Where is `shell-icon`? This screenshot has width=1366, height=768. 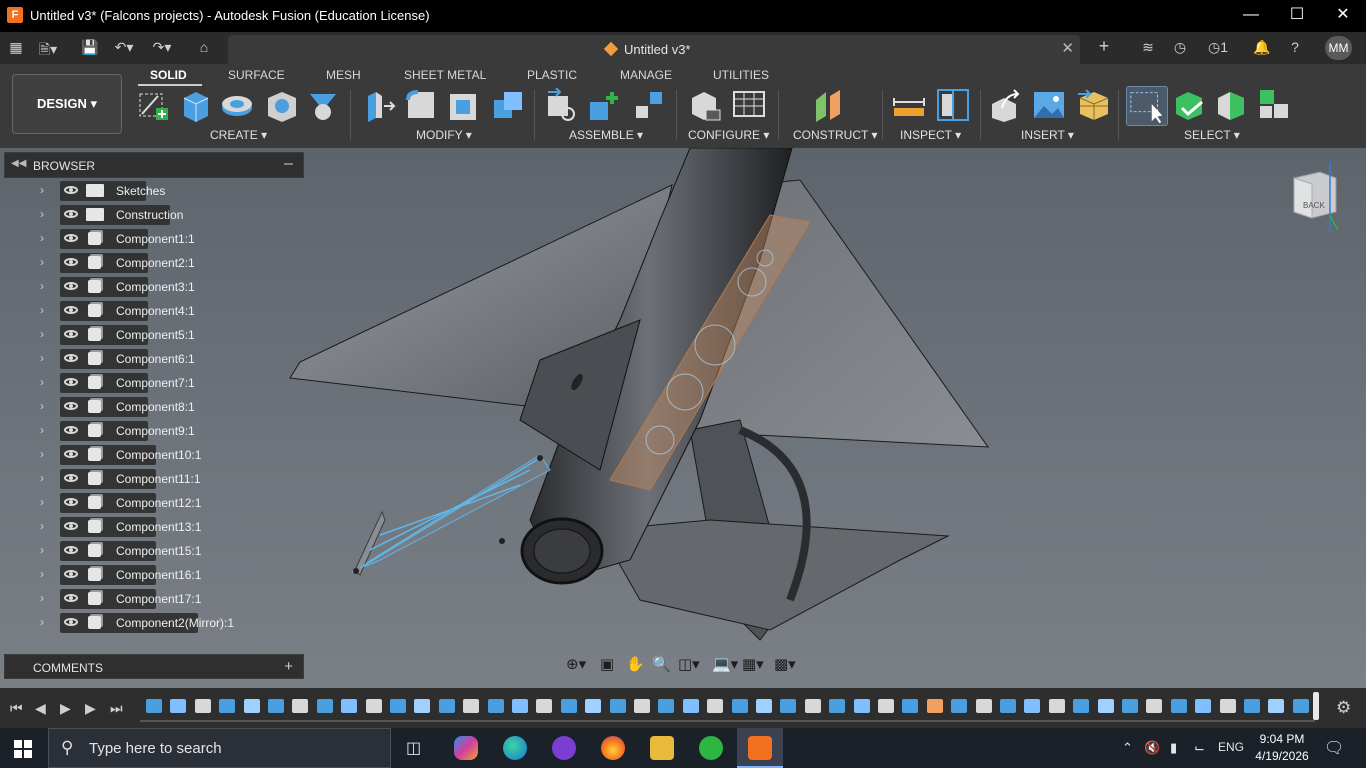 shell-icon is located at coordinates (463, 105).